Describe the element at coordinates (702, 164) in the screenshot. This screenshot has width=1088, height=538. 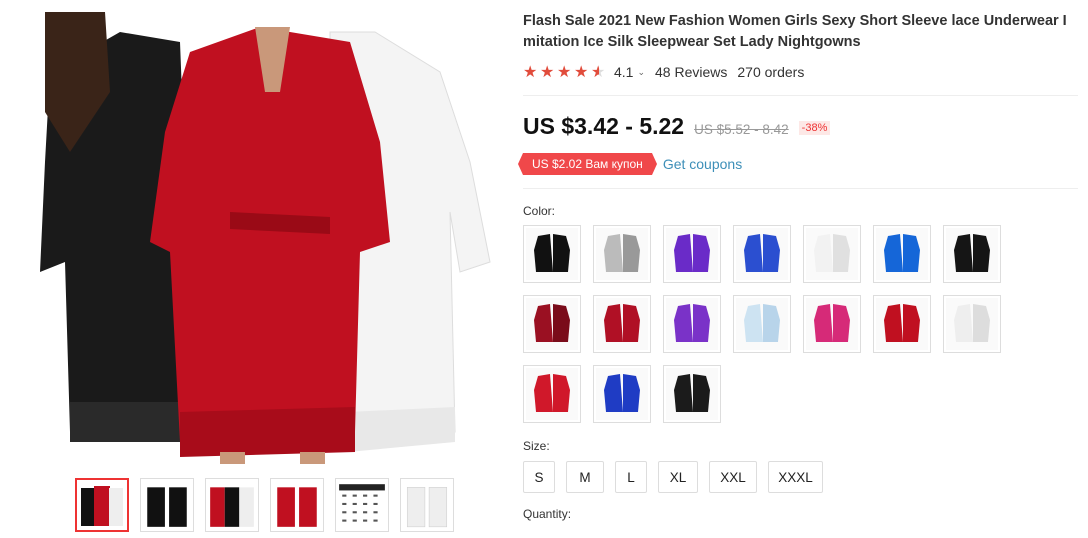
I see `get-coupons-link: Get coupons` at that location.